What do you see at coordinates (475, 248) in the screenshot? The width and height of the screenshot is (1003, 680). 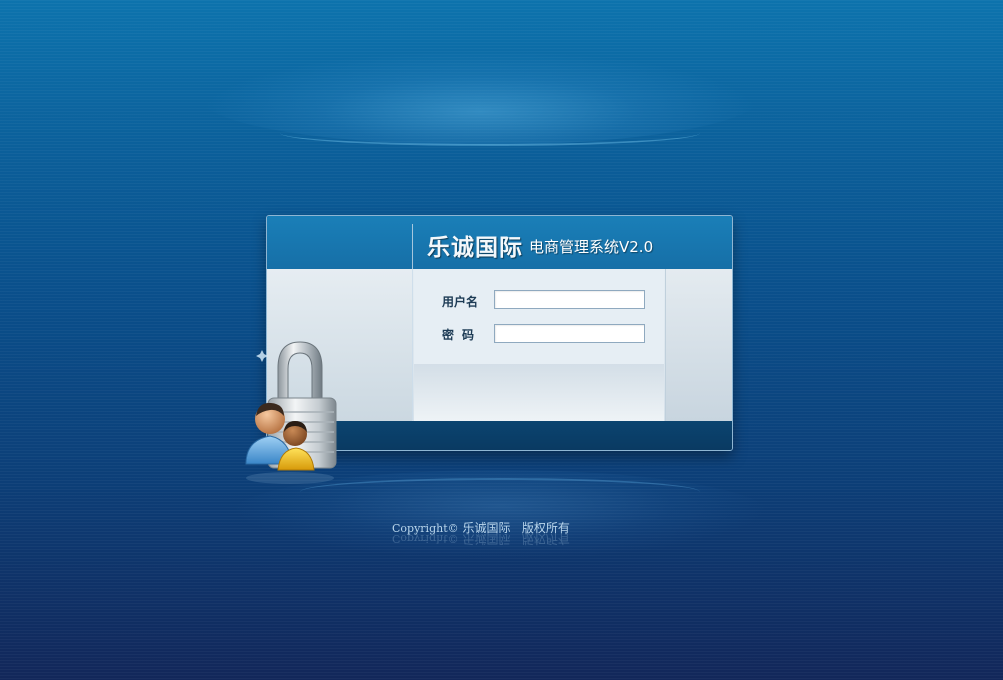 I see `brand-title: 乐诚国际` at bounding box center [475, 248].